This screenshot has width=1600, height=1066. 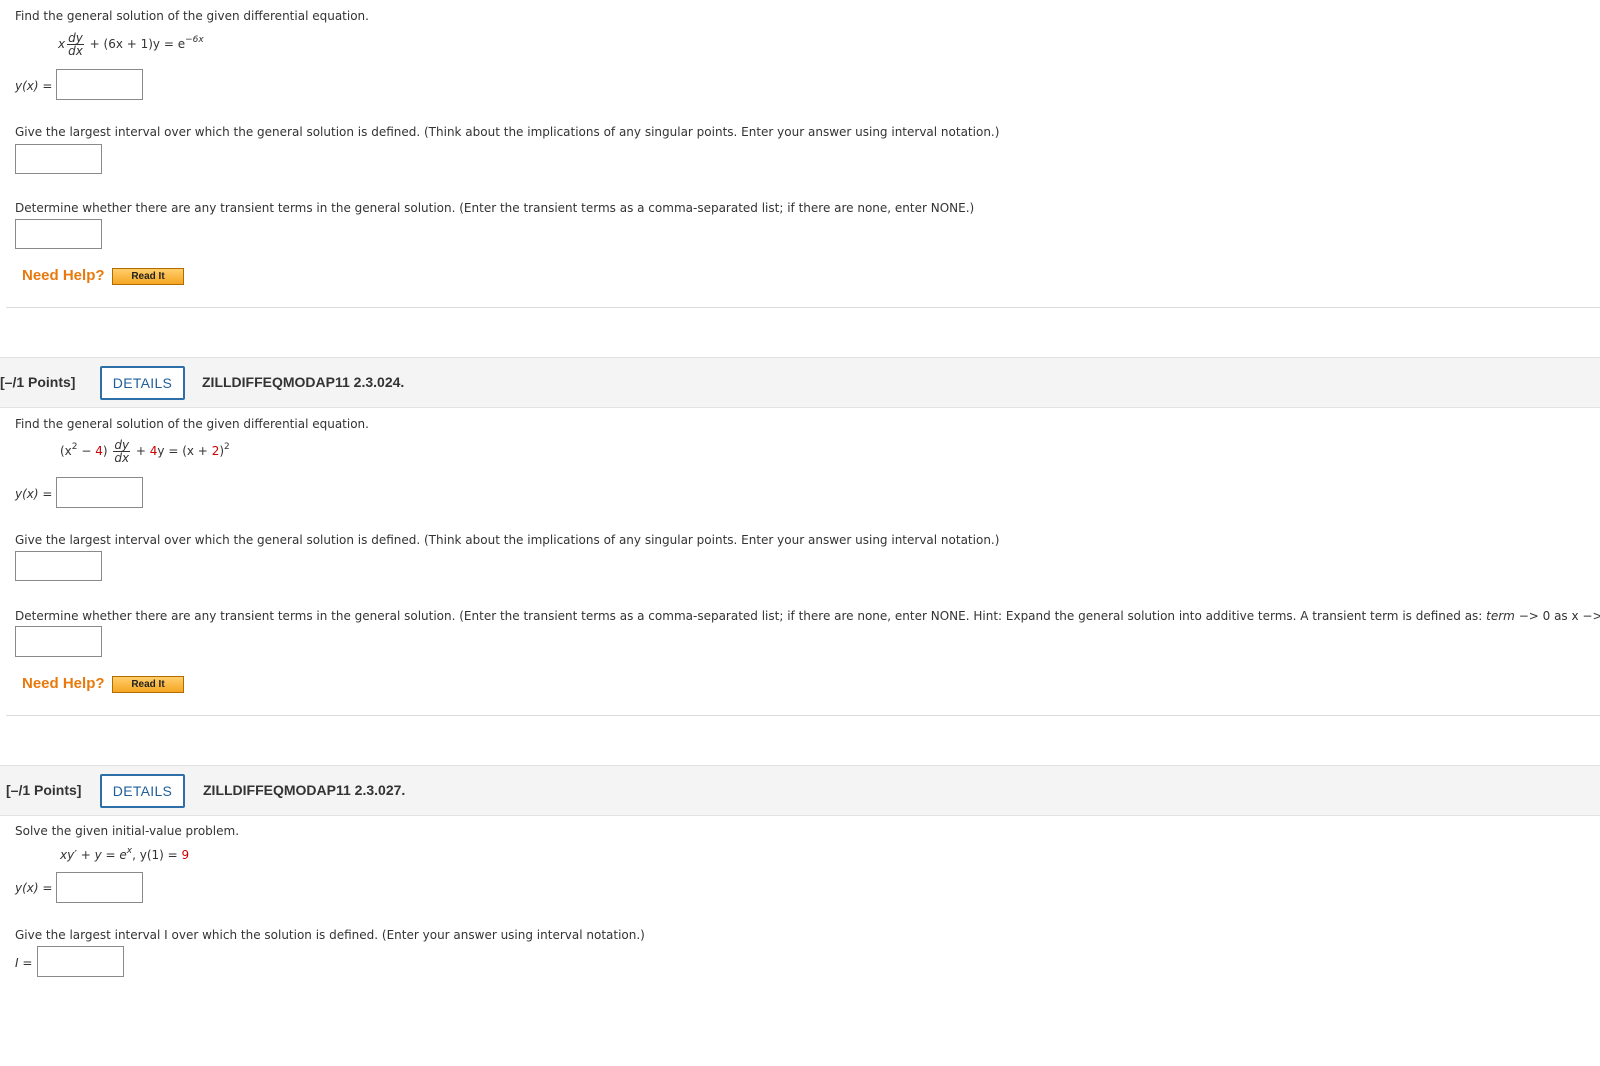 I want to click on q3-yx-input, so click(x=99, y=887).